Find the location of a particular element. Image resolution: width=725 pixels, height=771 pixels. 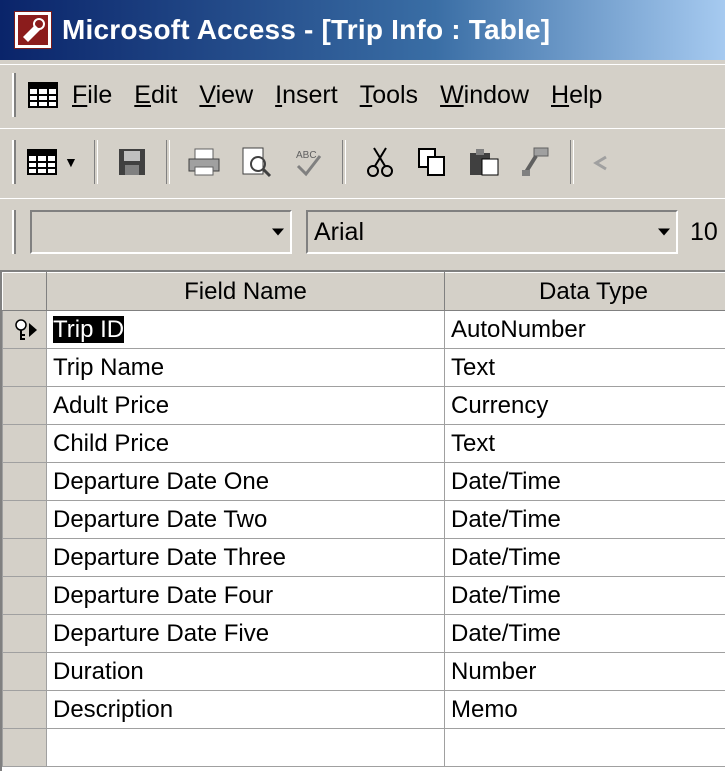

field-name-cell: Departure Date One is located at coordinates (245, 481).